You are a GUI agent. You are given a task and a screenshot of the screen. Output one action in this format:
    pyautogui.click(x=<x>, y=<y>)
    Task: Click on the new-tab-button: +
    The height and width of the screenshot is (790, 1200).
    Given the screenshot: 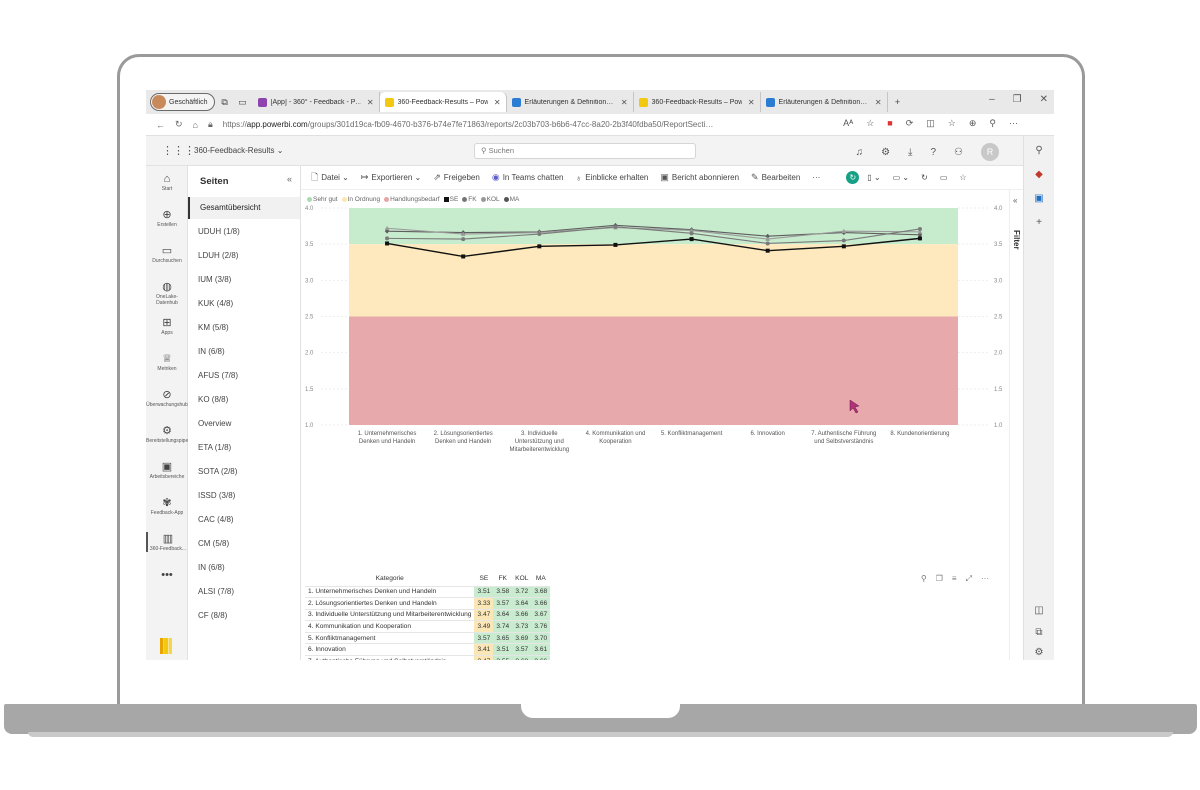 What is the action you would take?
    pyautogui.click(x=898, y=102)
    